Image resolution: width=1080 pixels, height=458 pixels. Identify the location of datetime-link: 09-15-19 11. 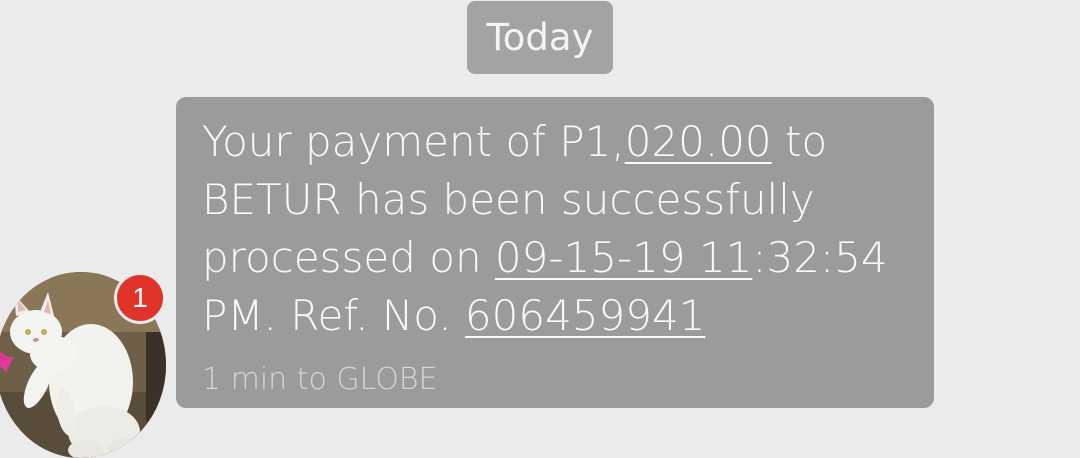
(623, 257).